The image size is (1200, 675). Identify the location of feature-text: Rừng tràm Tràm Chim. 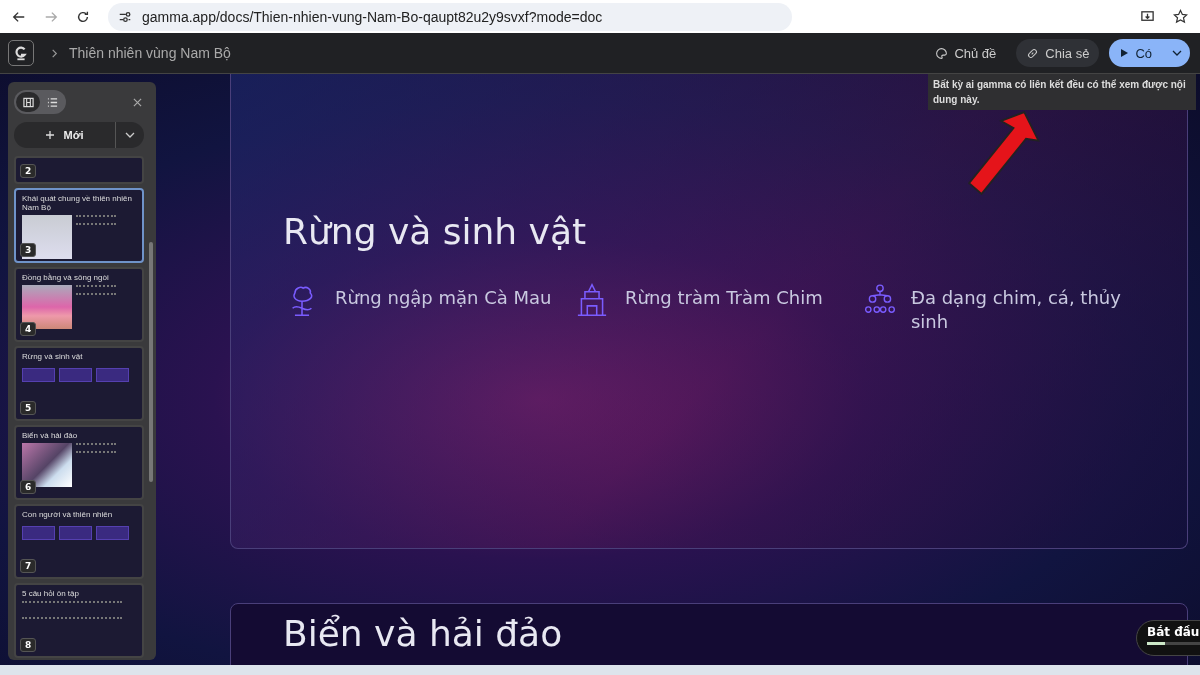
(724, 298).